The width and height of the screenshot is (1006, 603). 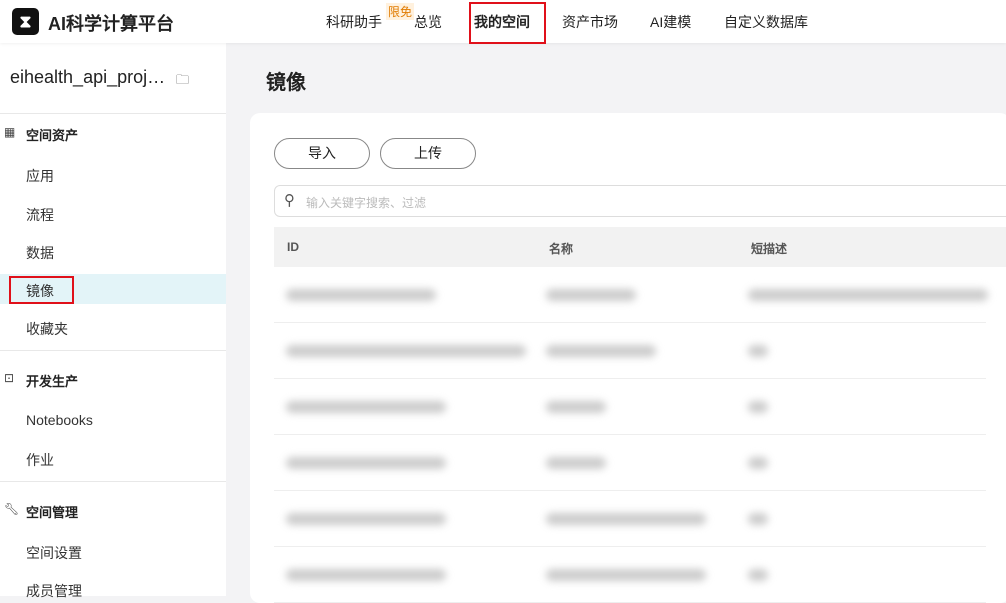 I want to click on logo-icon: ⧗, so click(x=25, y=21).